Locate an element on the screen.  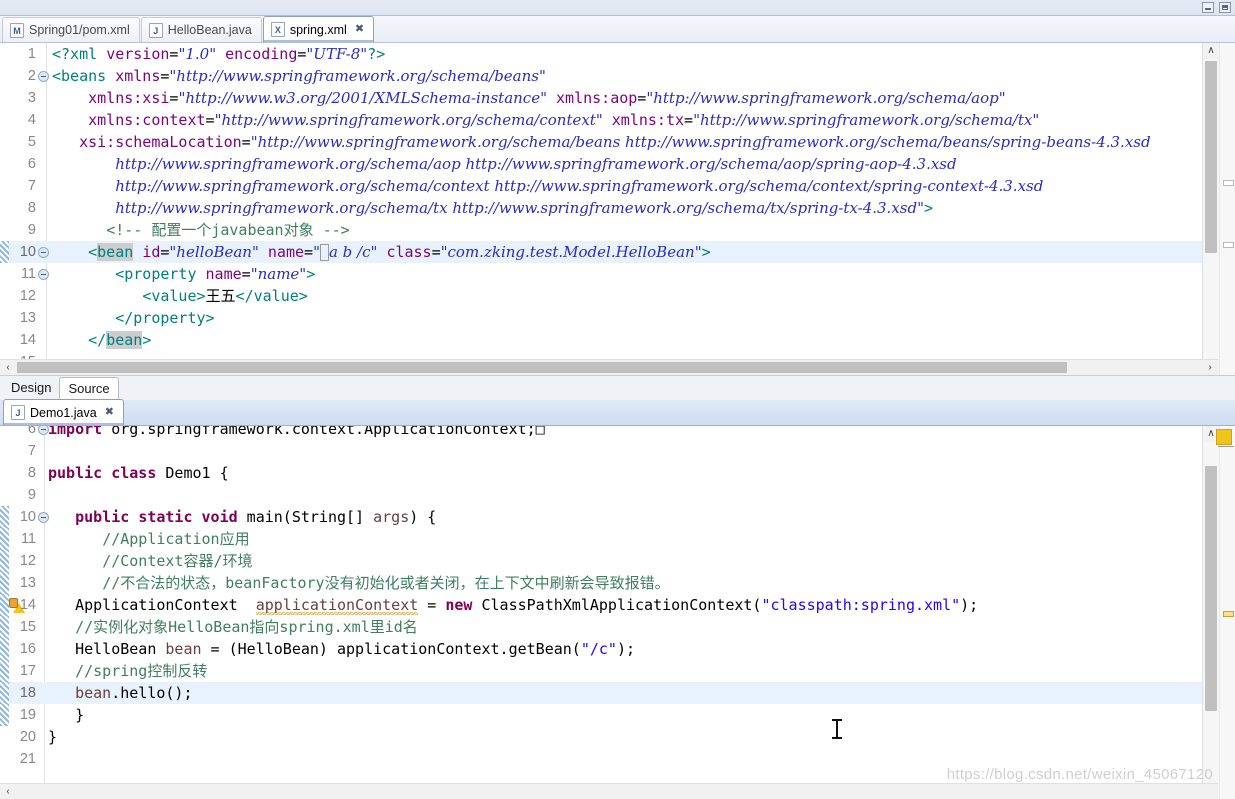
xml-line: 9 <!-- 配置一个javabean对象 --> is located at coordinates (617, 230).